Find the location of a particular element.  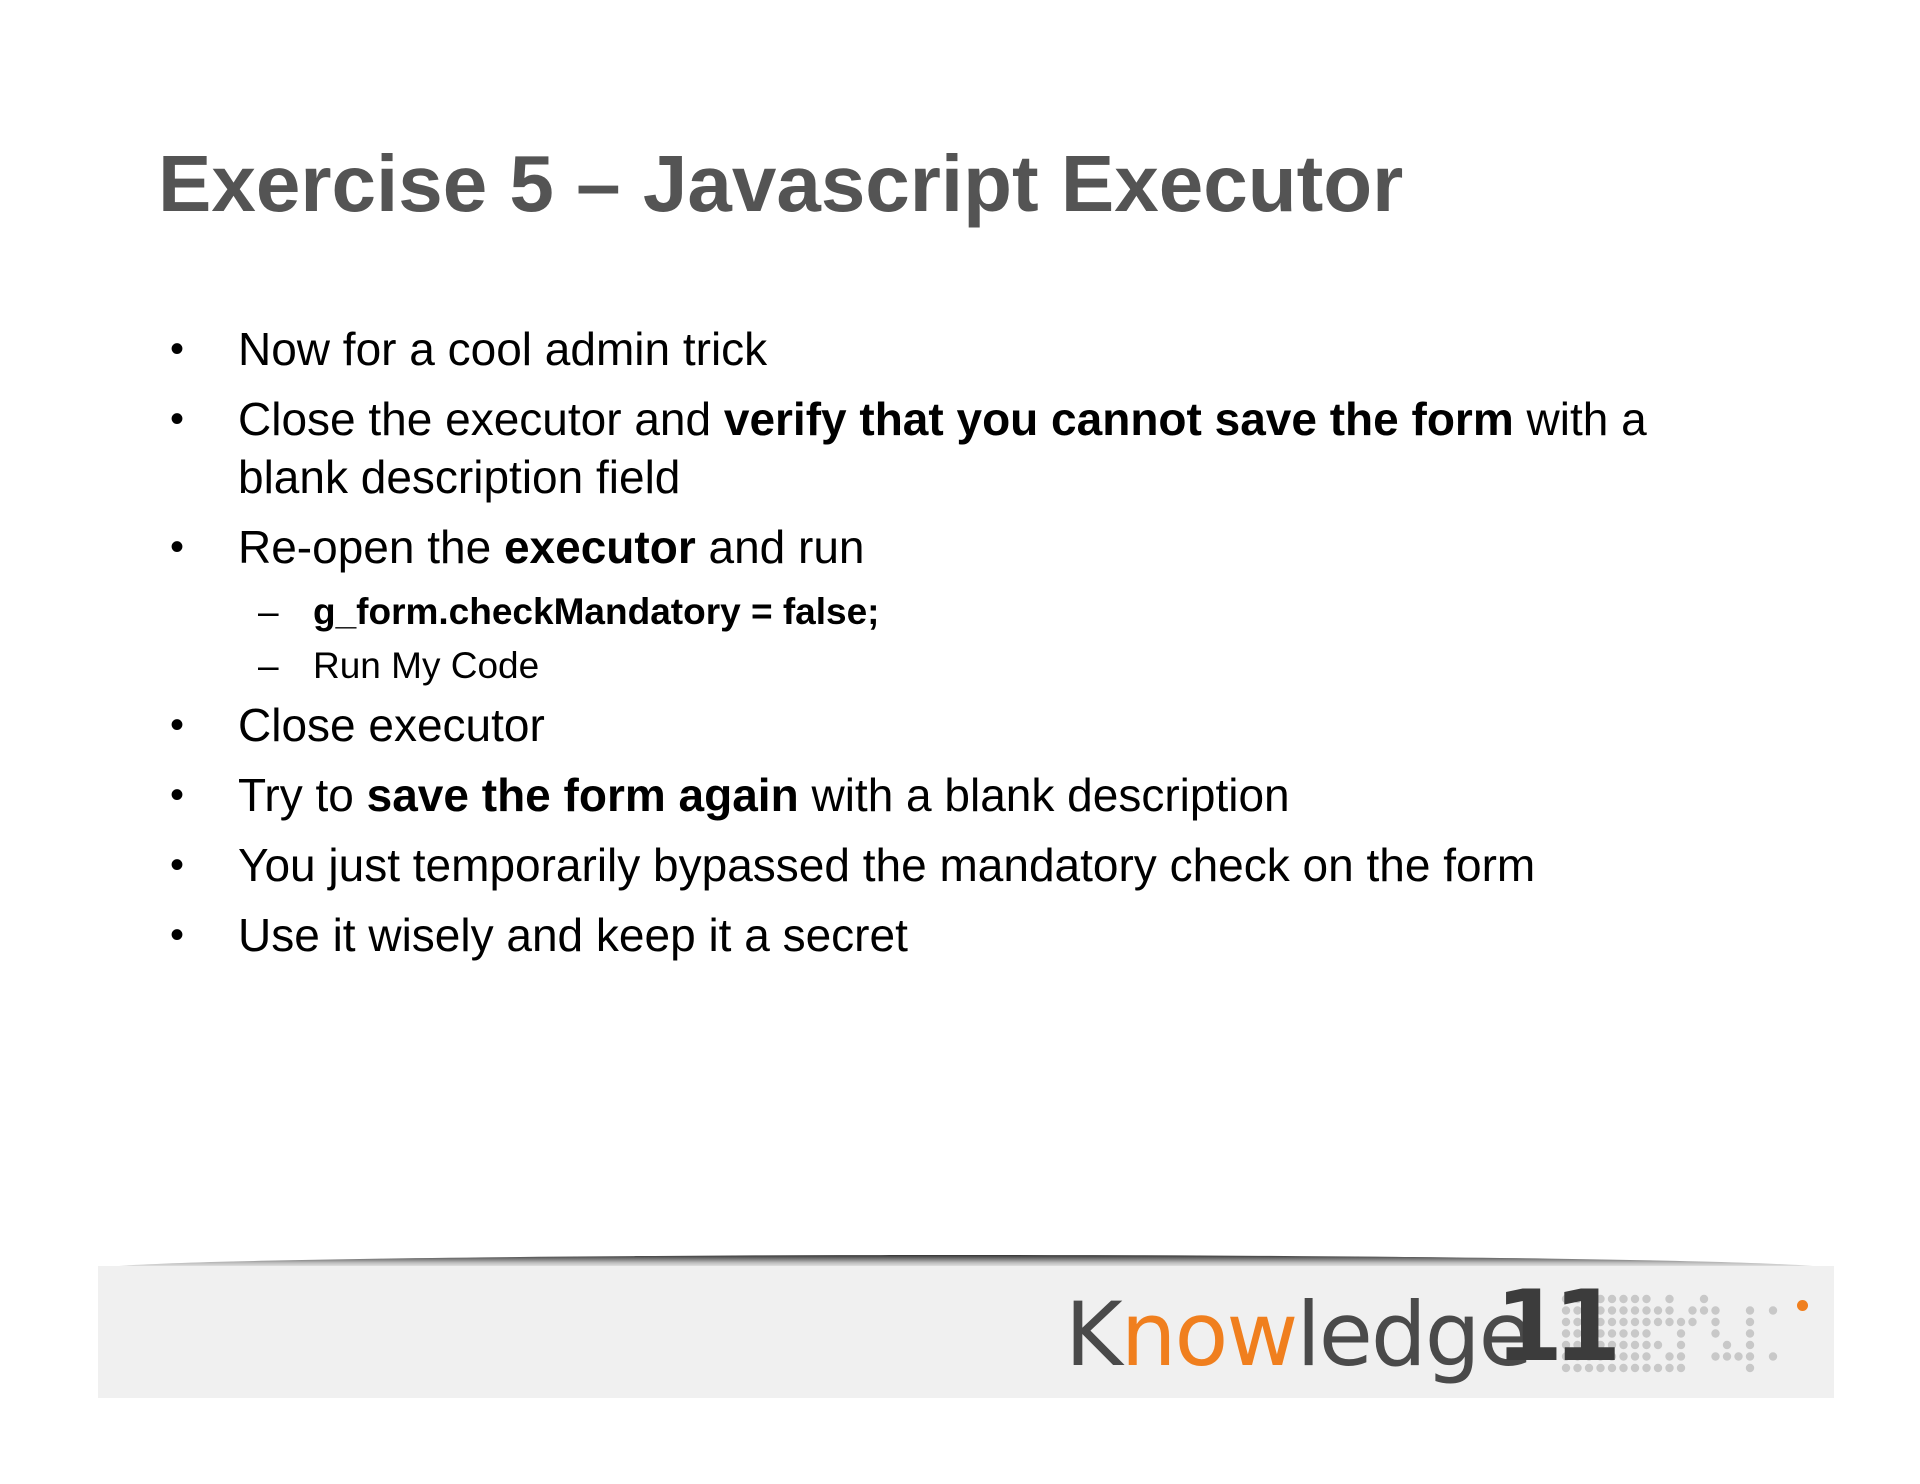

bullet-text: Use it wisely and keep it a secret is located at coordinates (573, 935).